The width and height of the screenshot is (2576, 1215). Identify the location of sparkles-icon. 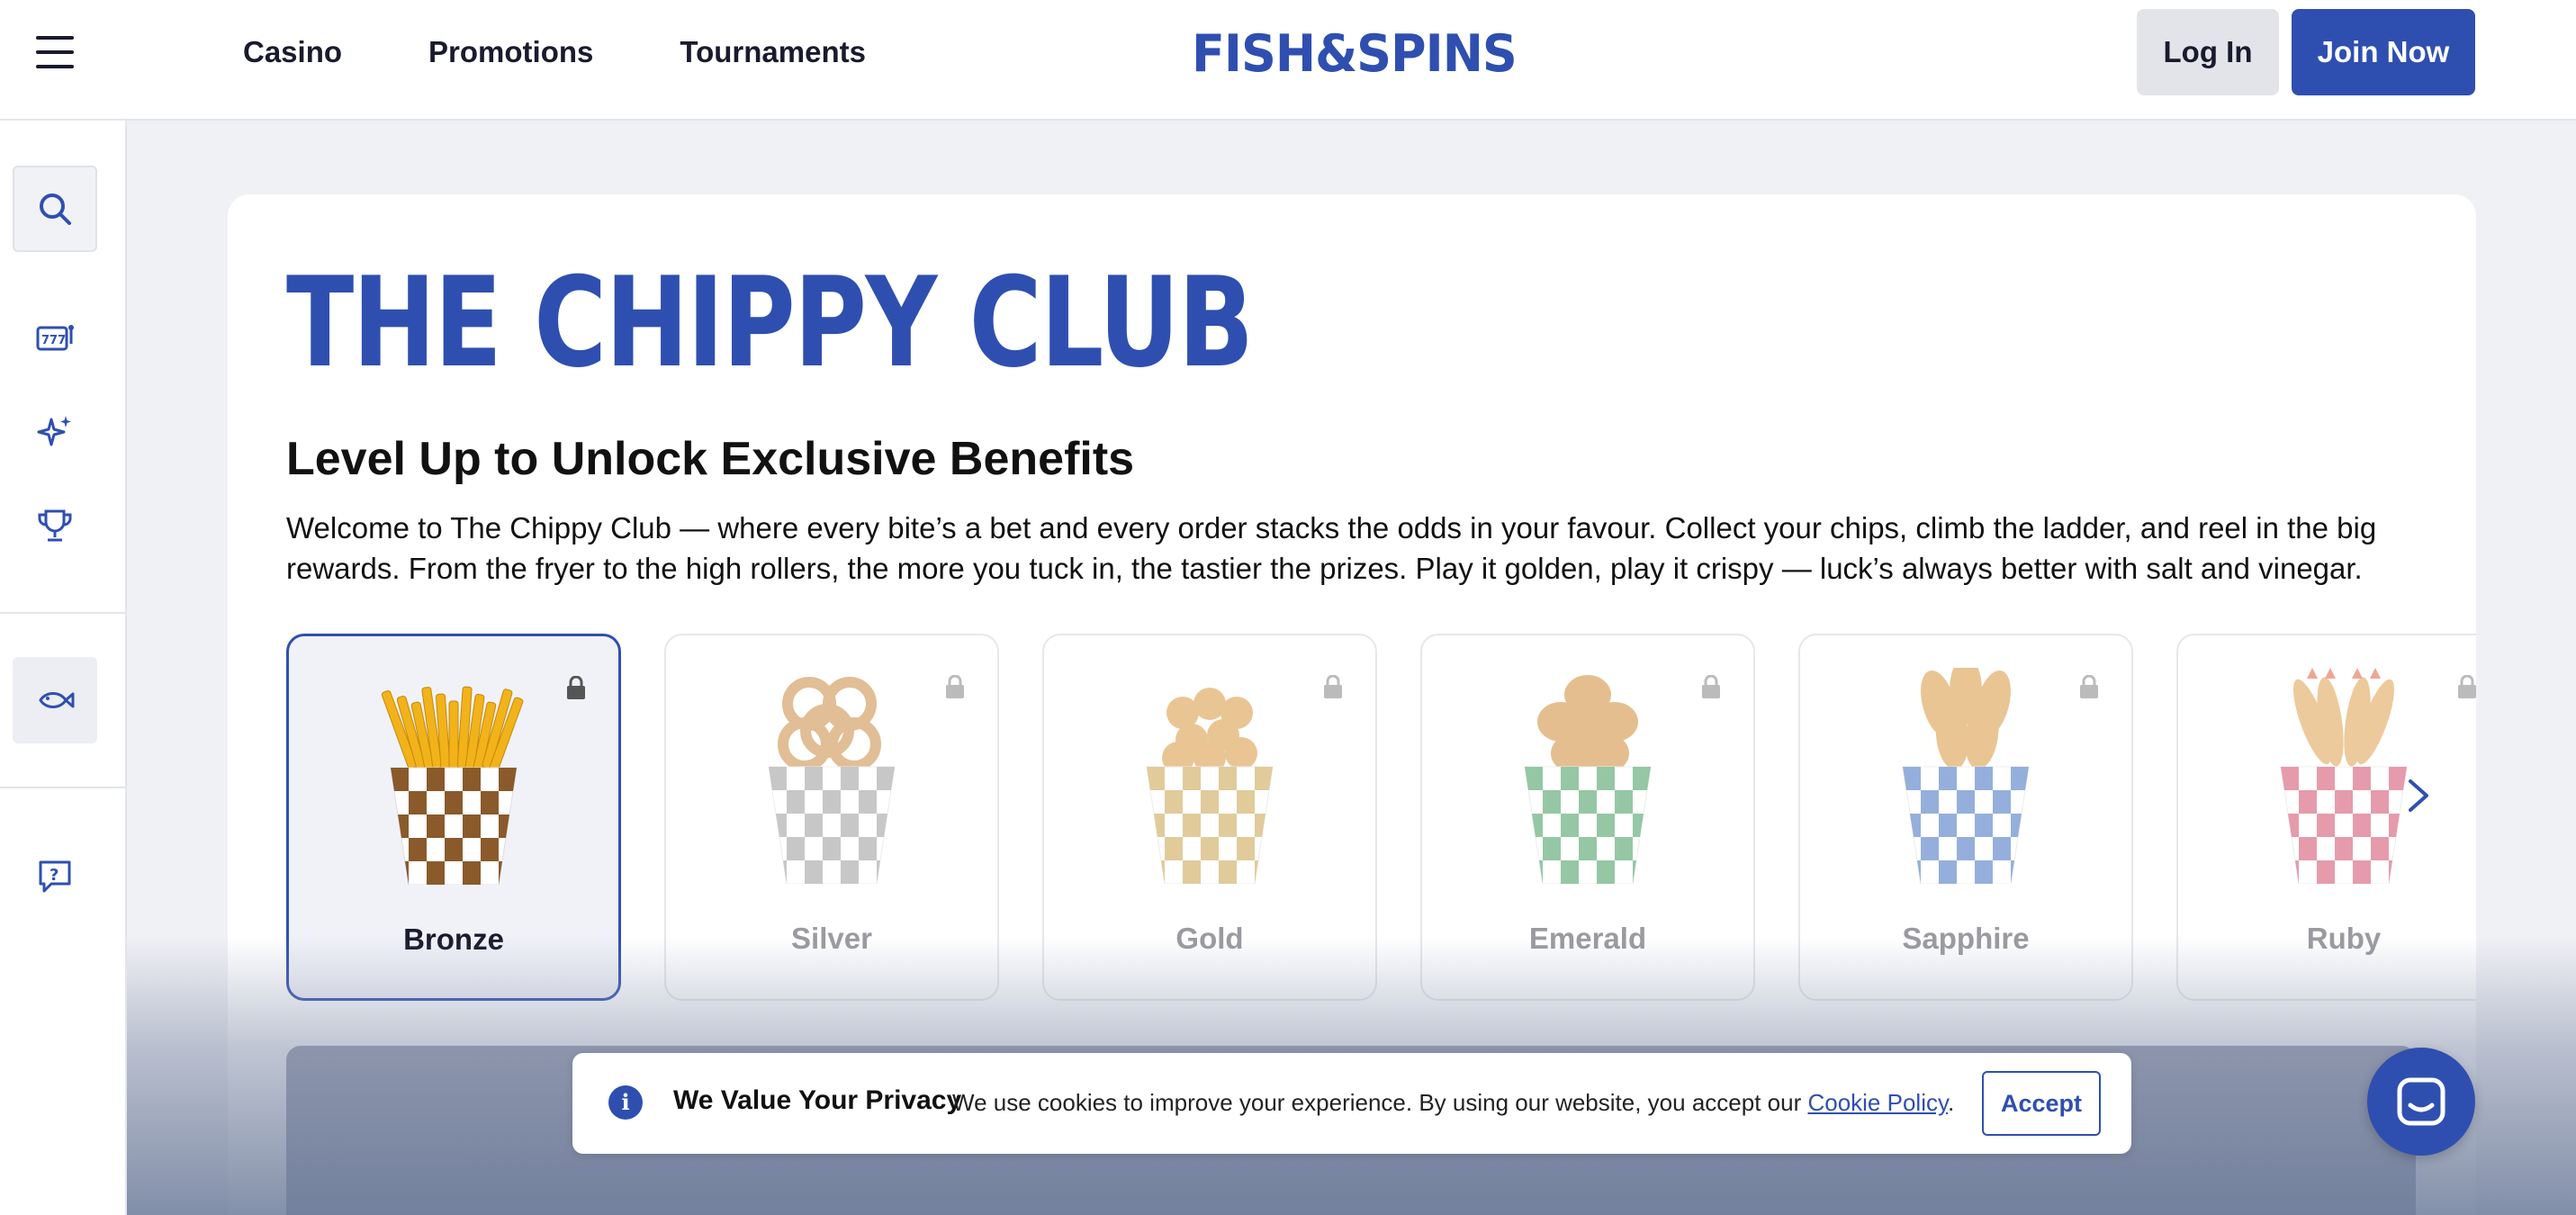
(54, 431).